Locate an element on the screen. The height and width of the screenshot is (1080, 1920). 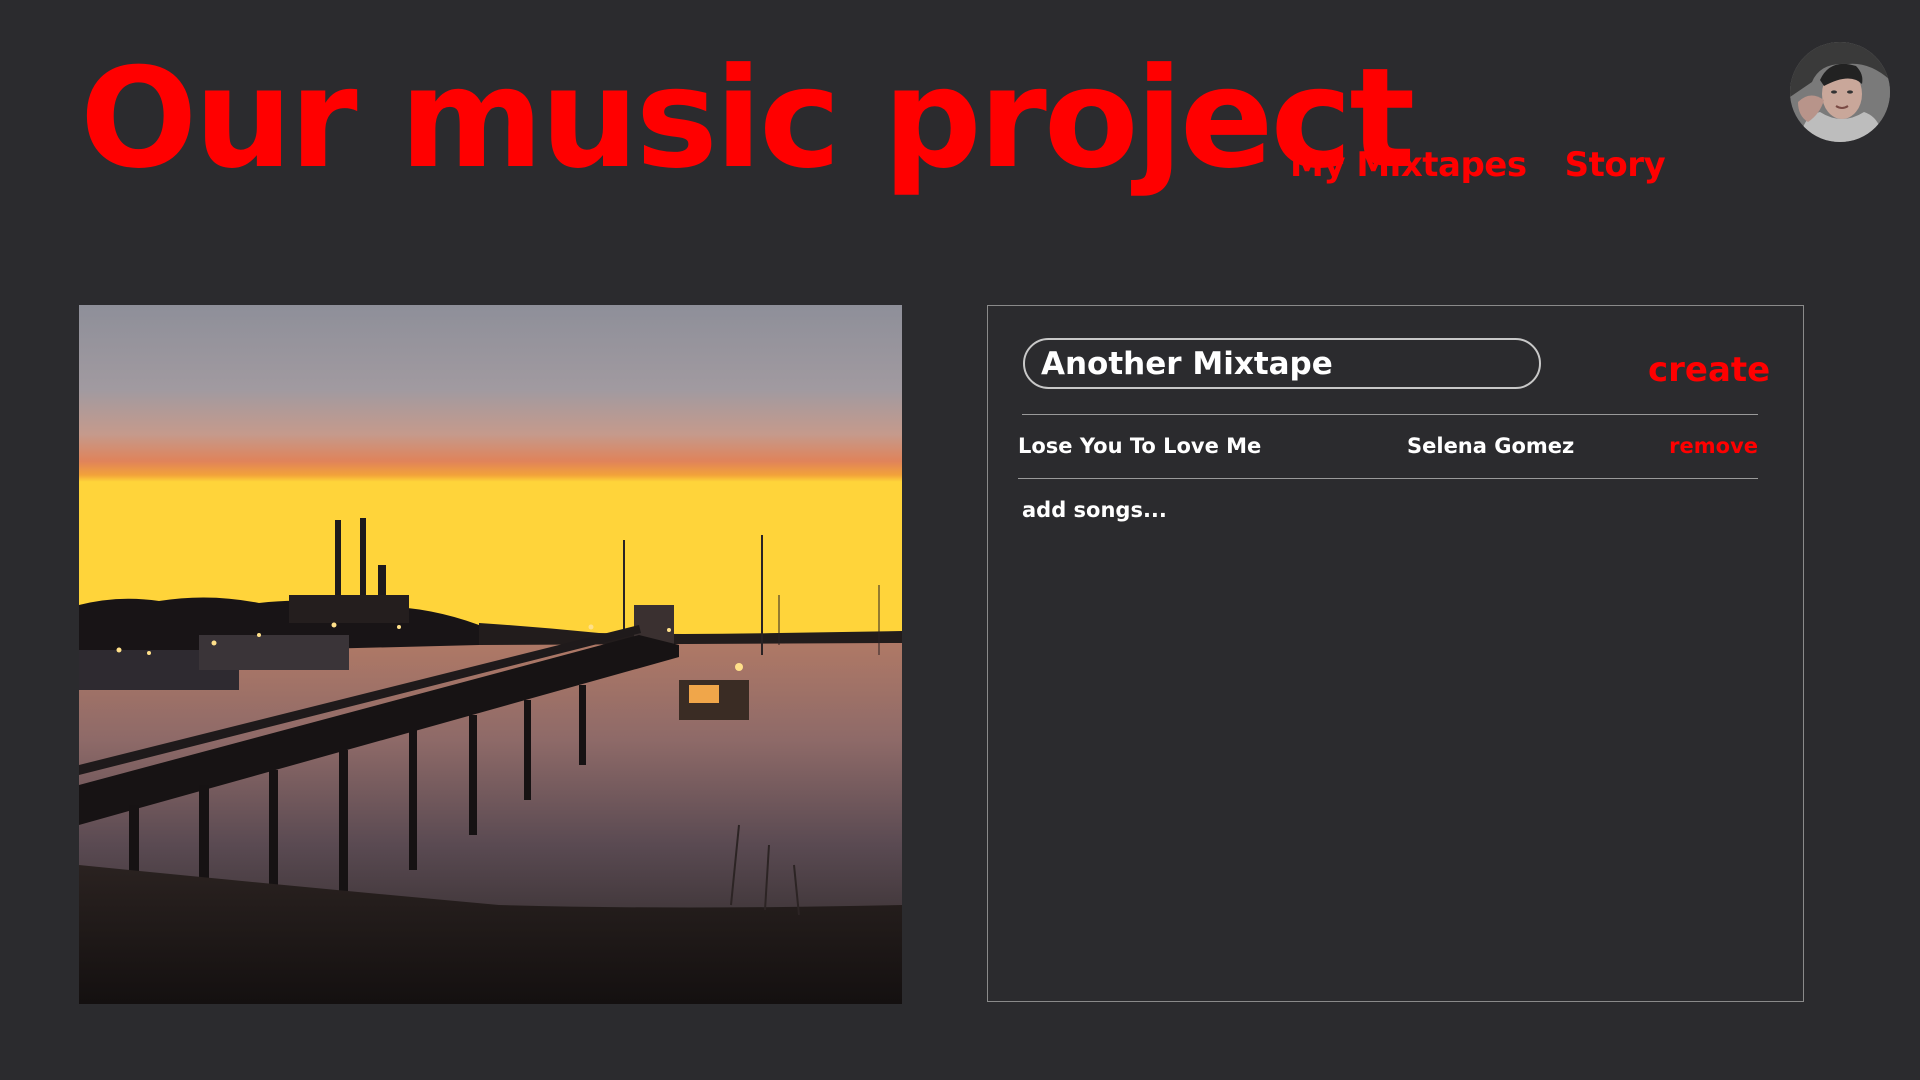
main-nav: My Mixtapes Story is located at coordinates (1478, 165).